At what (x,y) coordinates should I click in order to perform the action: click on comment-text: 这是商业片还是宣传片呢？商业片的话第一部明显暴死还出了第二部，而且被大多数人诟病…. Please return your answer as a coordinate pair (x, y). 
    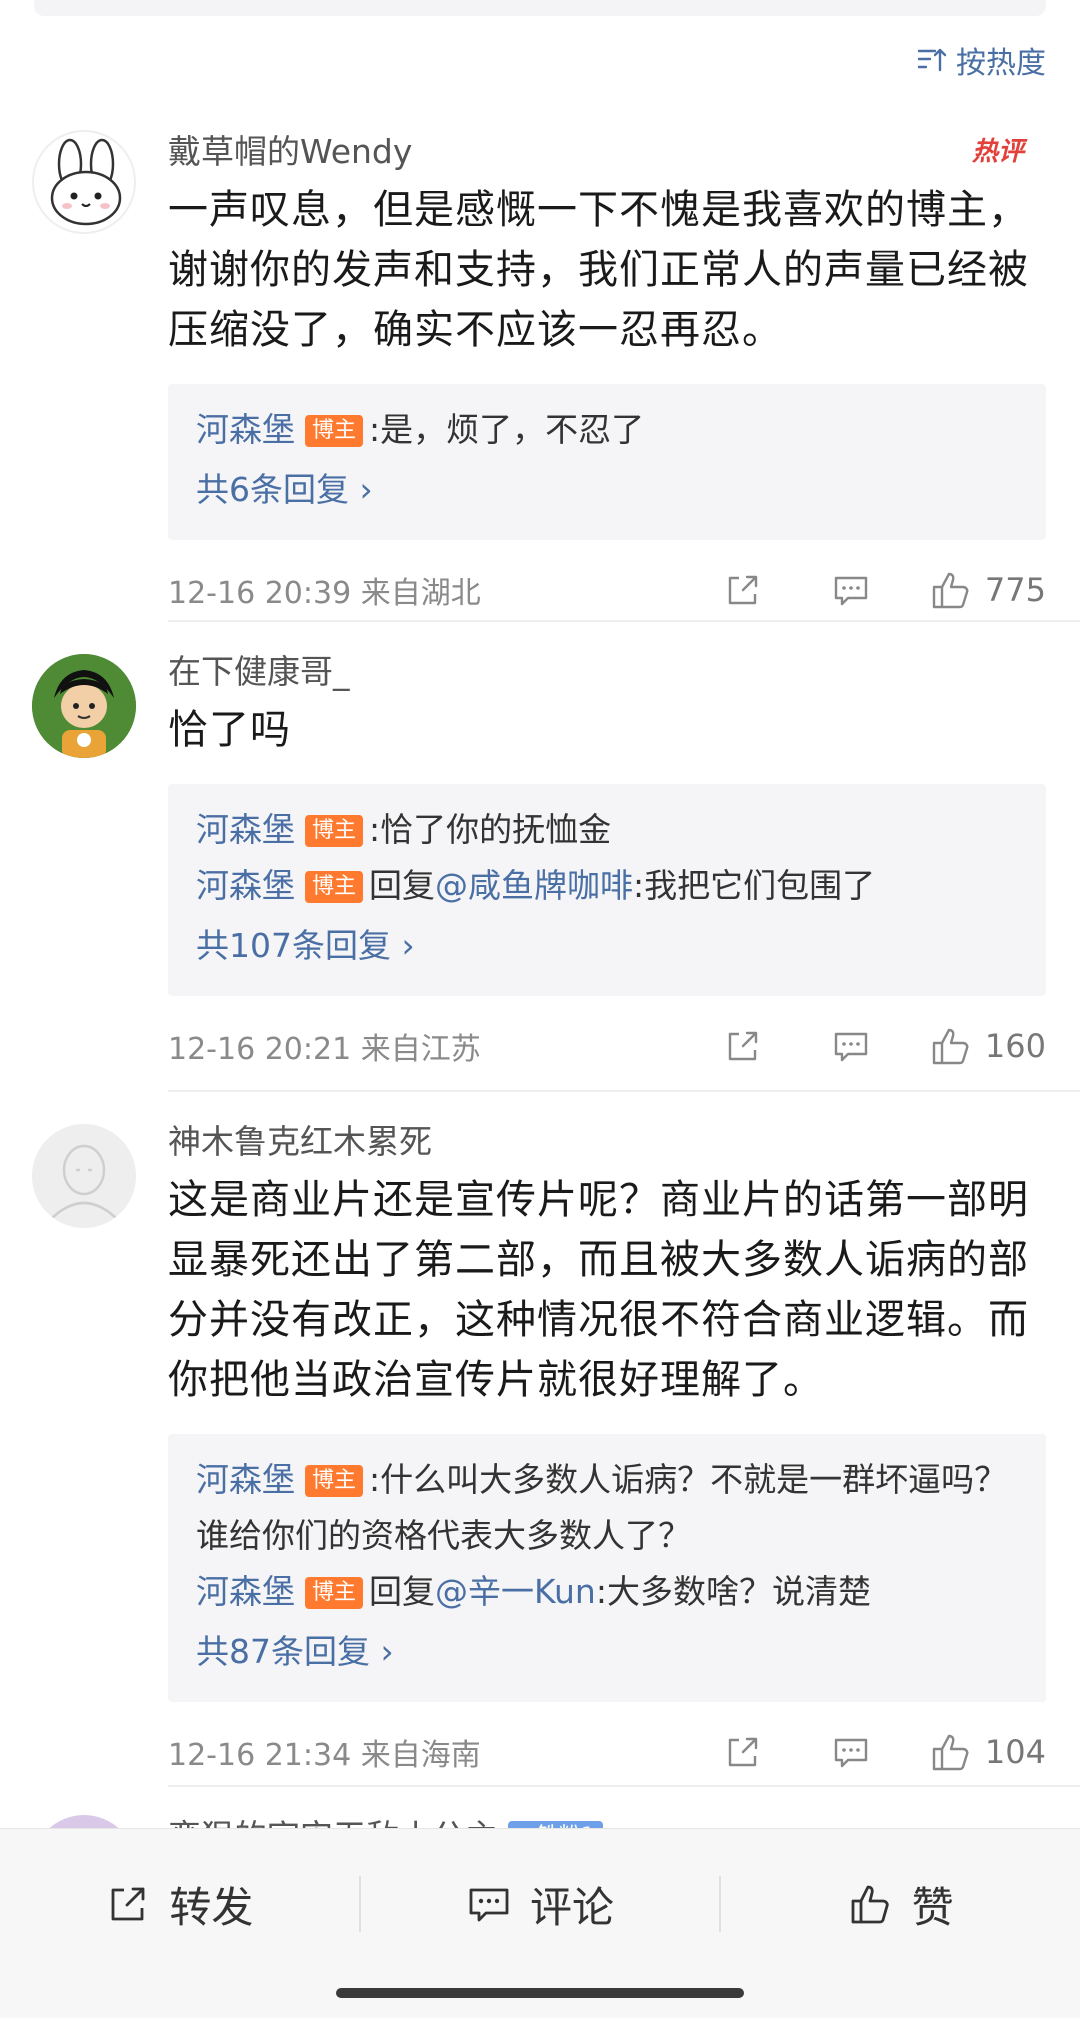
    Looking at the image, I should click on (598, 1290).